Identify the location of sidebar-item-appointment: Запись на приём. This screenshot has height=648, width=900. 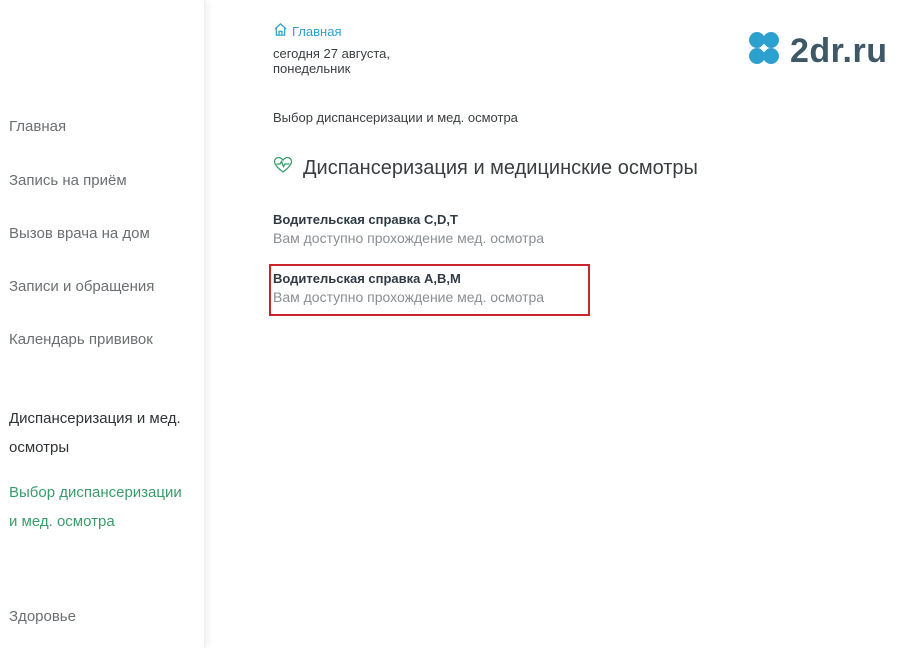
(68, 180).